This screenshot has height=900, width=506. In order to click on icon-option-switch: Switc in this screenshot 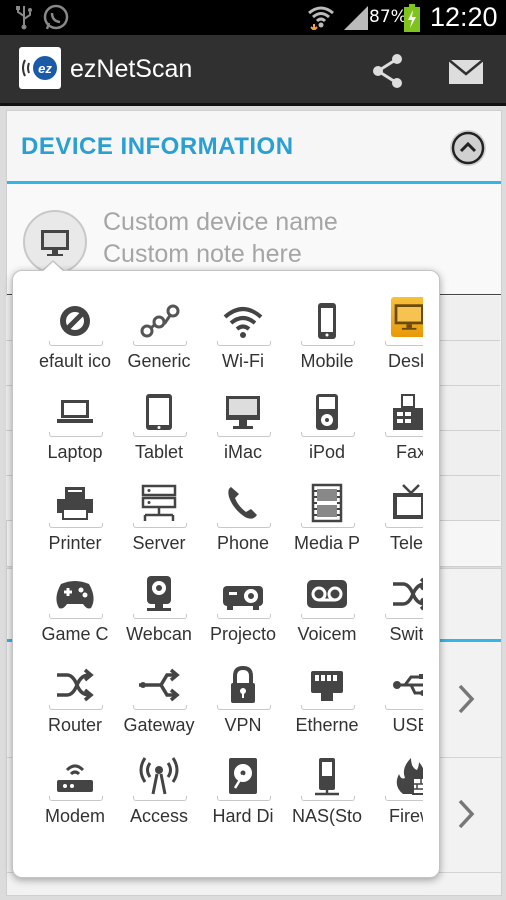, I will do `click(396, 611)`.